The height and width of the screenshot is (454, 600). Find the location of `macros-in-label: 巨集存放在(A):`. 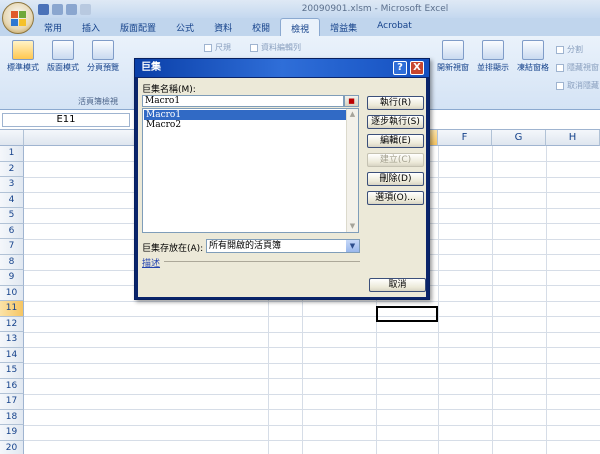

macros-in-label: 巨集存放在(A): is located at coordinates (173, 249).